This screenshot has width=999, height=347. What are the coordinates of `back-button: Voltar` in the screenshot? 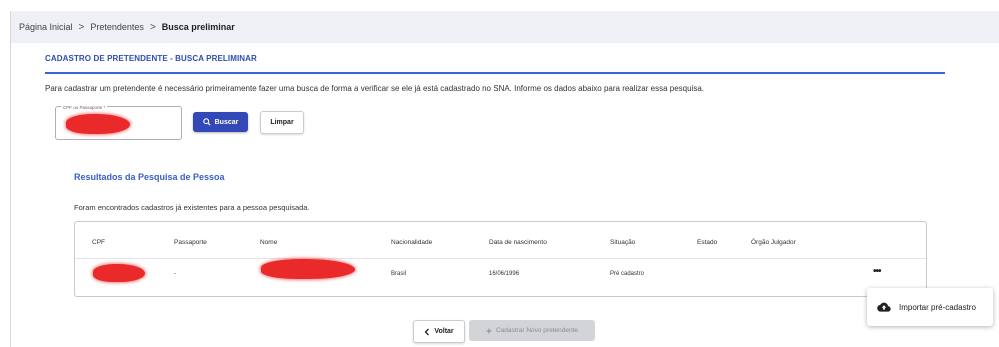 It's located at (439, 331).